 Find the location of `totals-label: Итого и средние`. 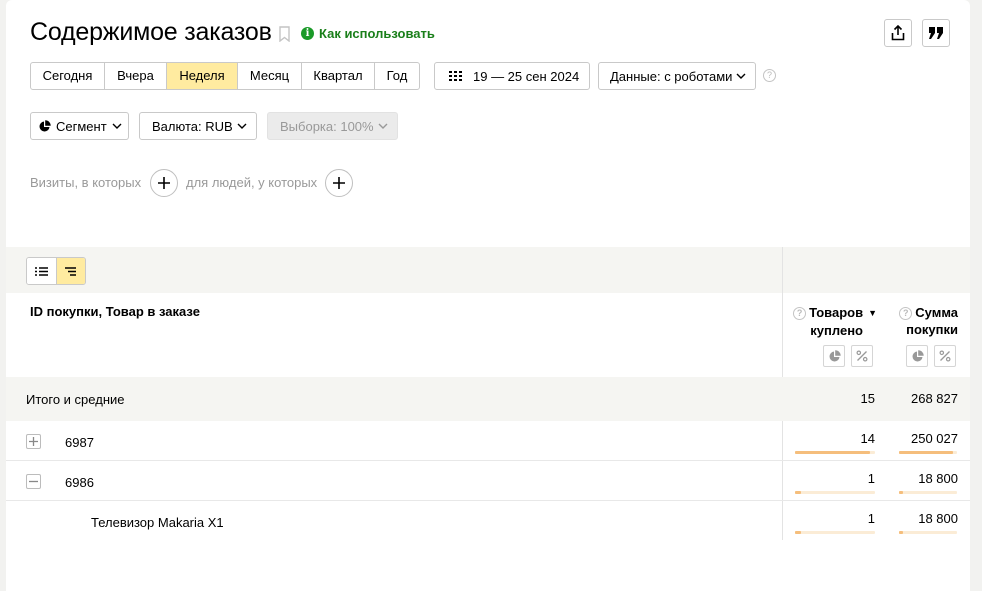

totals-label: Итого и средние is located at coordinates (75, 399).